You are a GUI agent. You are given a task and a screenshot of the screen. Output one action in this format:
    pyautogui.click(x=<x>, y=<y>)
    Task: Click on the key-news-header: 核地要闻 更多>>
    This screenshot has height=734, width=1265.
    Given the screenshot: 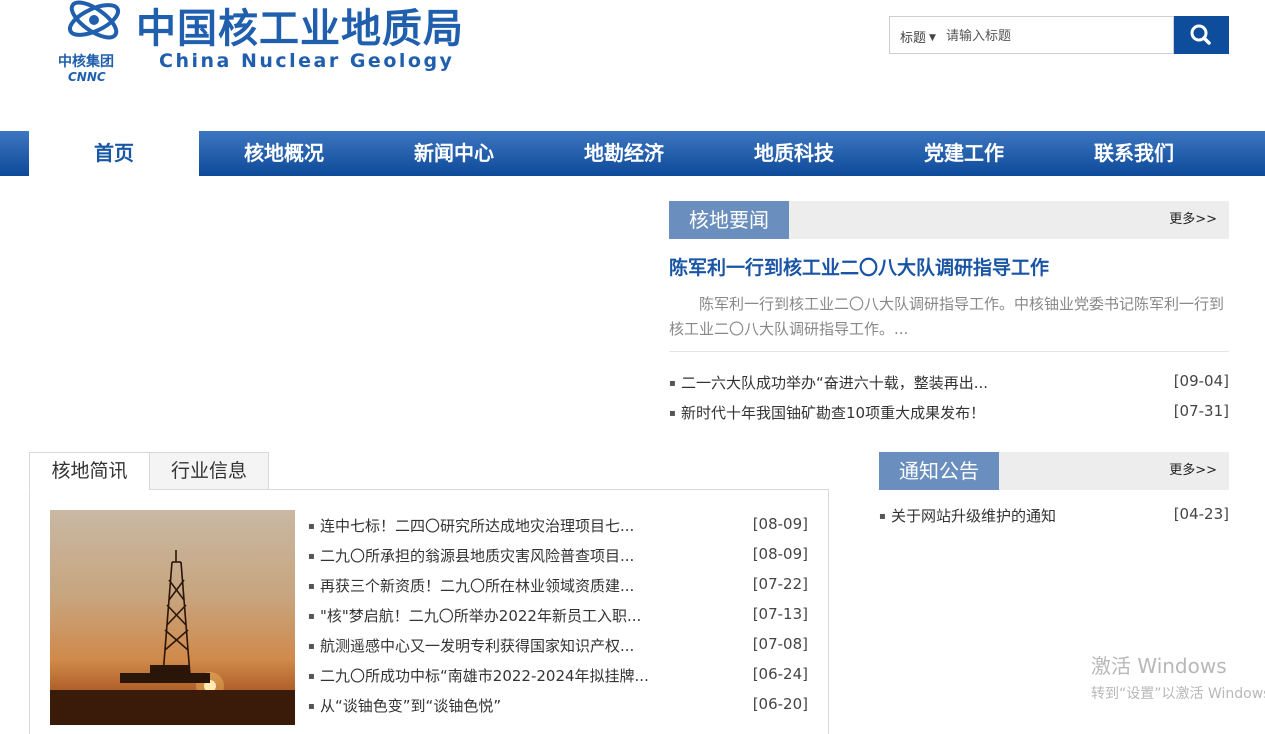 What is the action you would take?
    pyautogui.click(x=949, y=220)
    